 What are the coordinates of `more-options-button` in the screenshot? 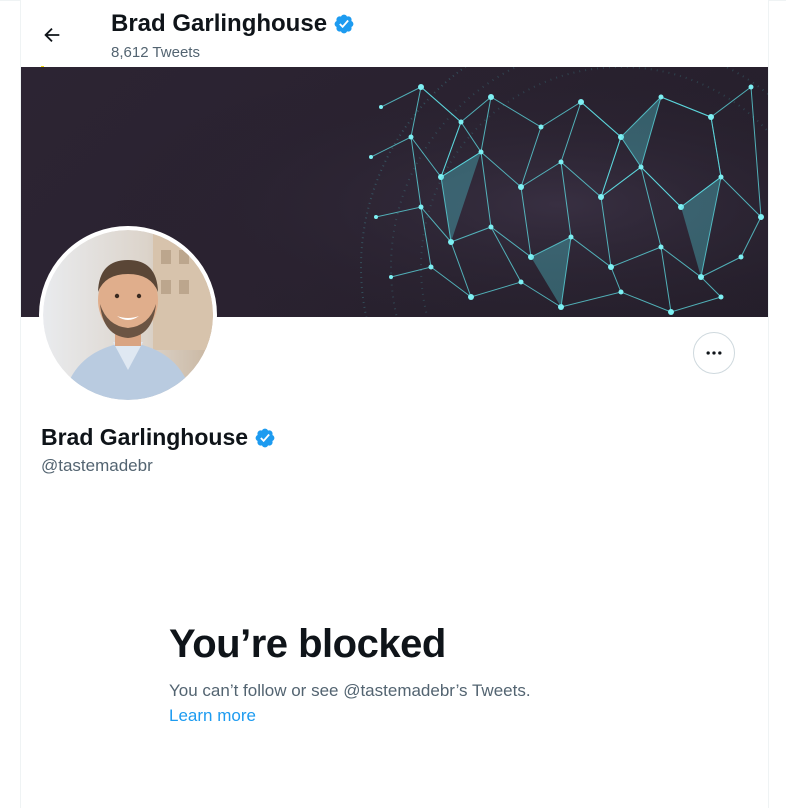 It's located at (714, 353).